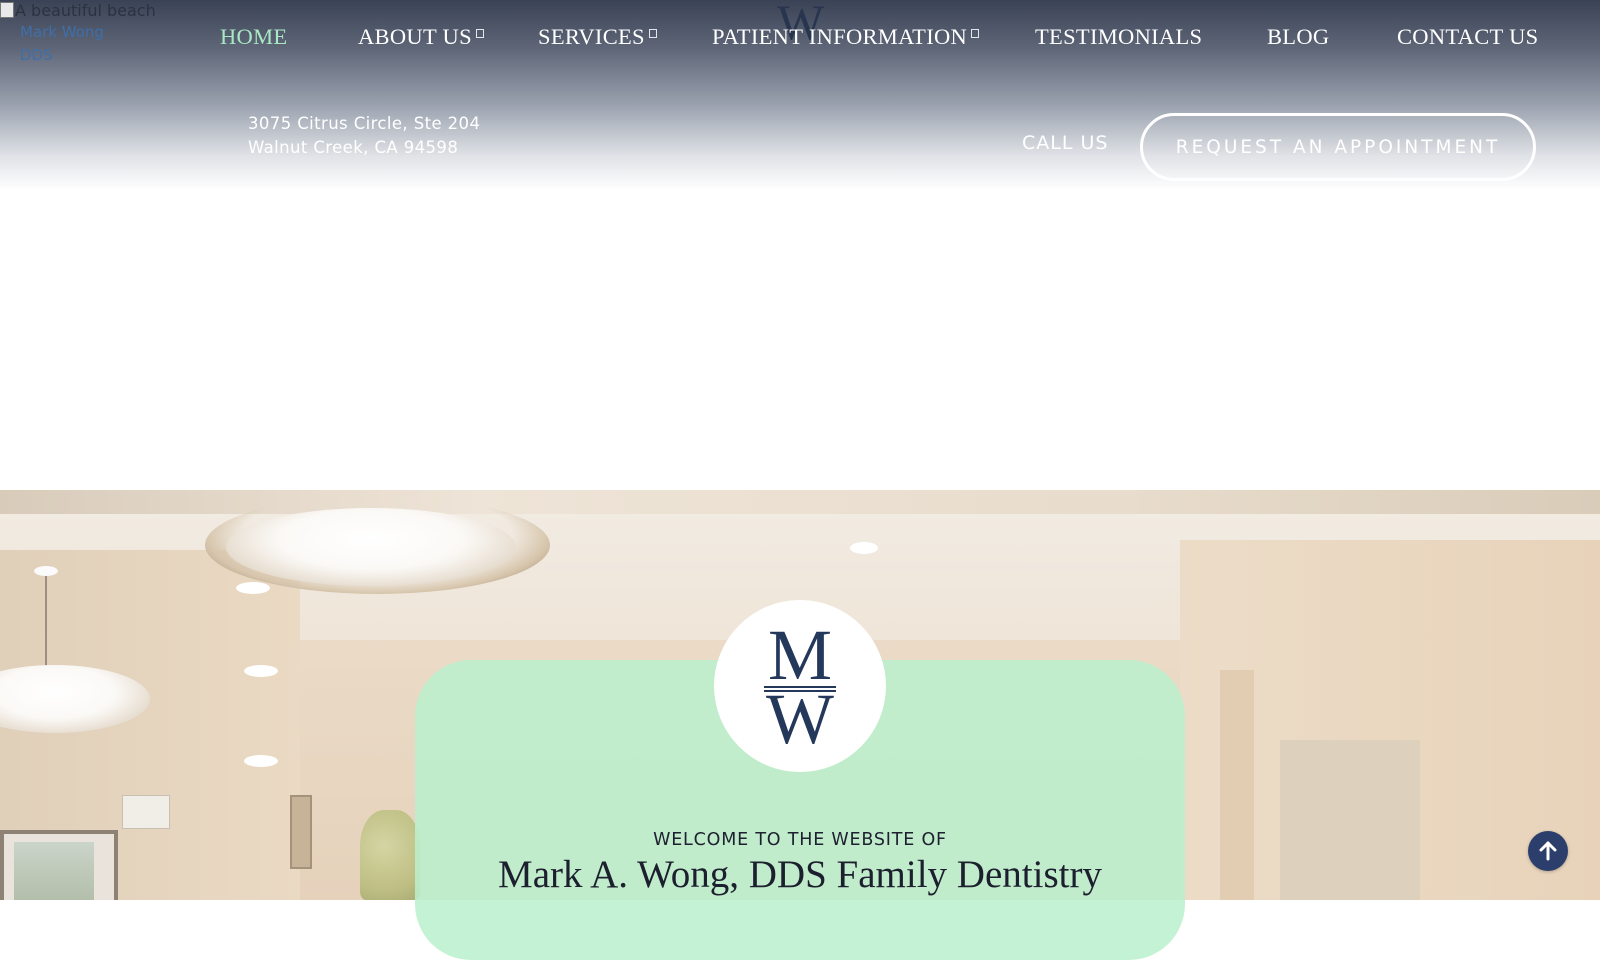 The image size is (1600, 960). What do you see at coordinates (840, 36) in the screenshot?
I see `nav-patient-information-label: PATIENT INFORMATION` at bounding box center [840, 36].